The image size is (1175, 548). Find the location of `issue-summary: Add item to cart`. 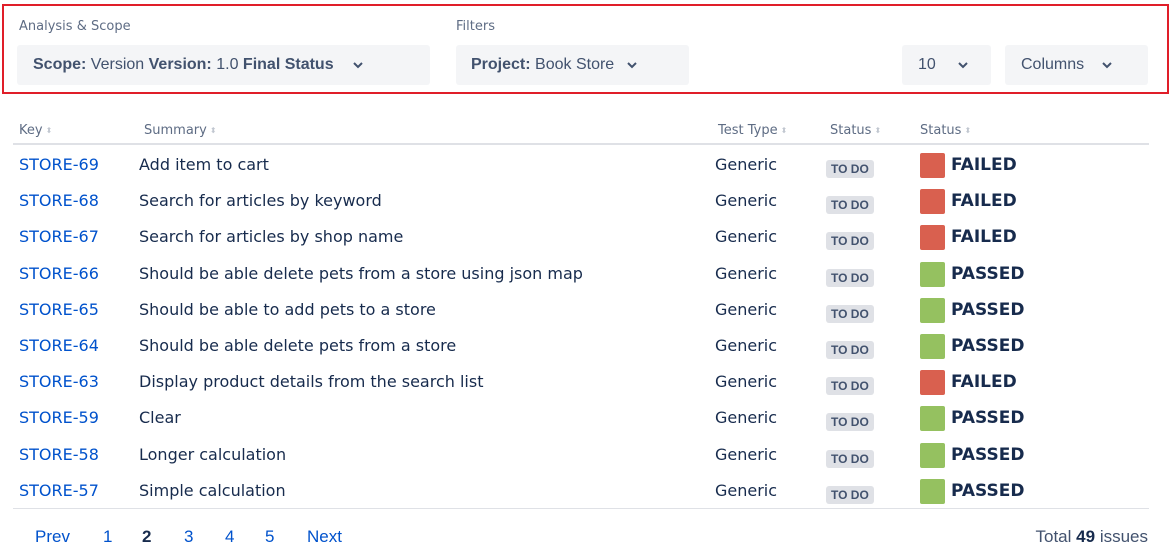

issue-summary: Add item to cart is located at coordinates (204, 164).